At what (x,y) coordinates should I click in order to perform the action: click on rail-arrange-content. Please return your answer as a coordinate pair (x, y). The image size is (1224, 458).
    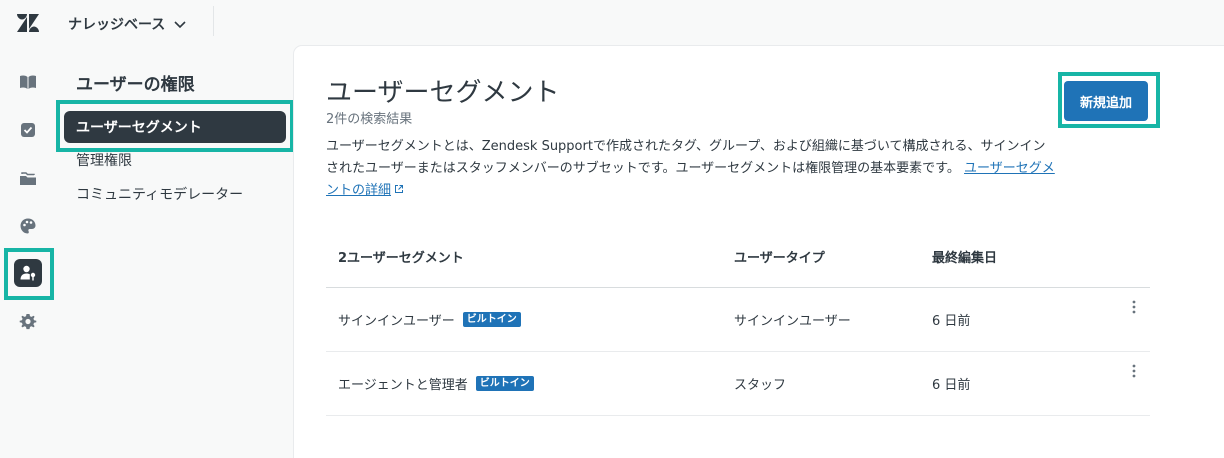
    Looking at the image, I should click on (28, 178).